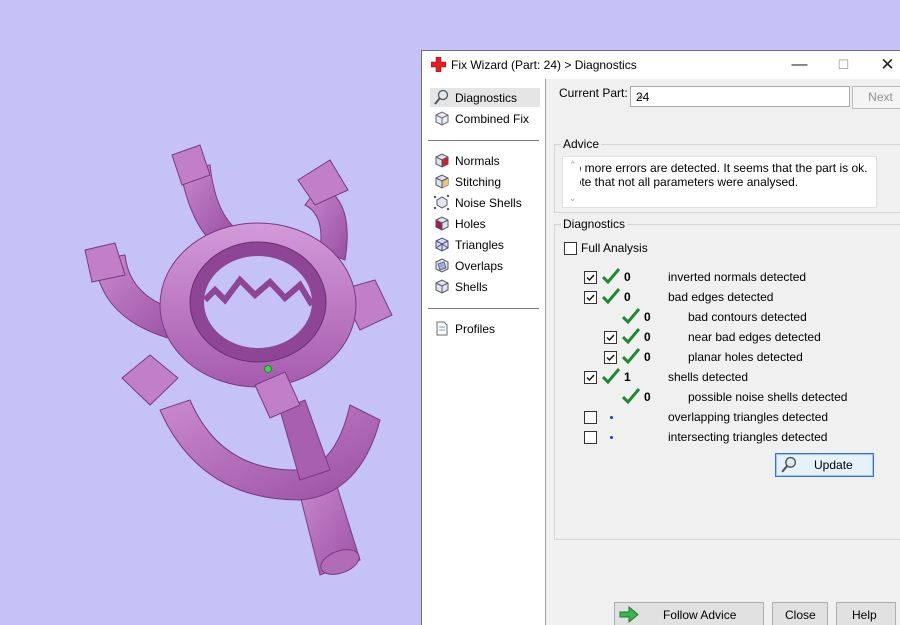 The image size is (900, 625). I want to click on intersecting-triangles-checkbox, so click(590, 437).